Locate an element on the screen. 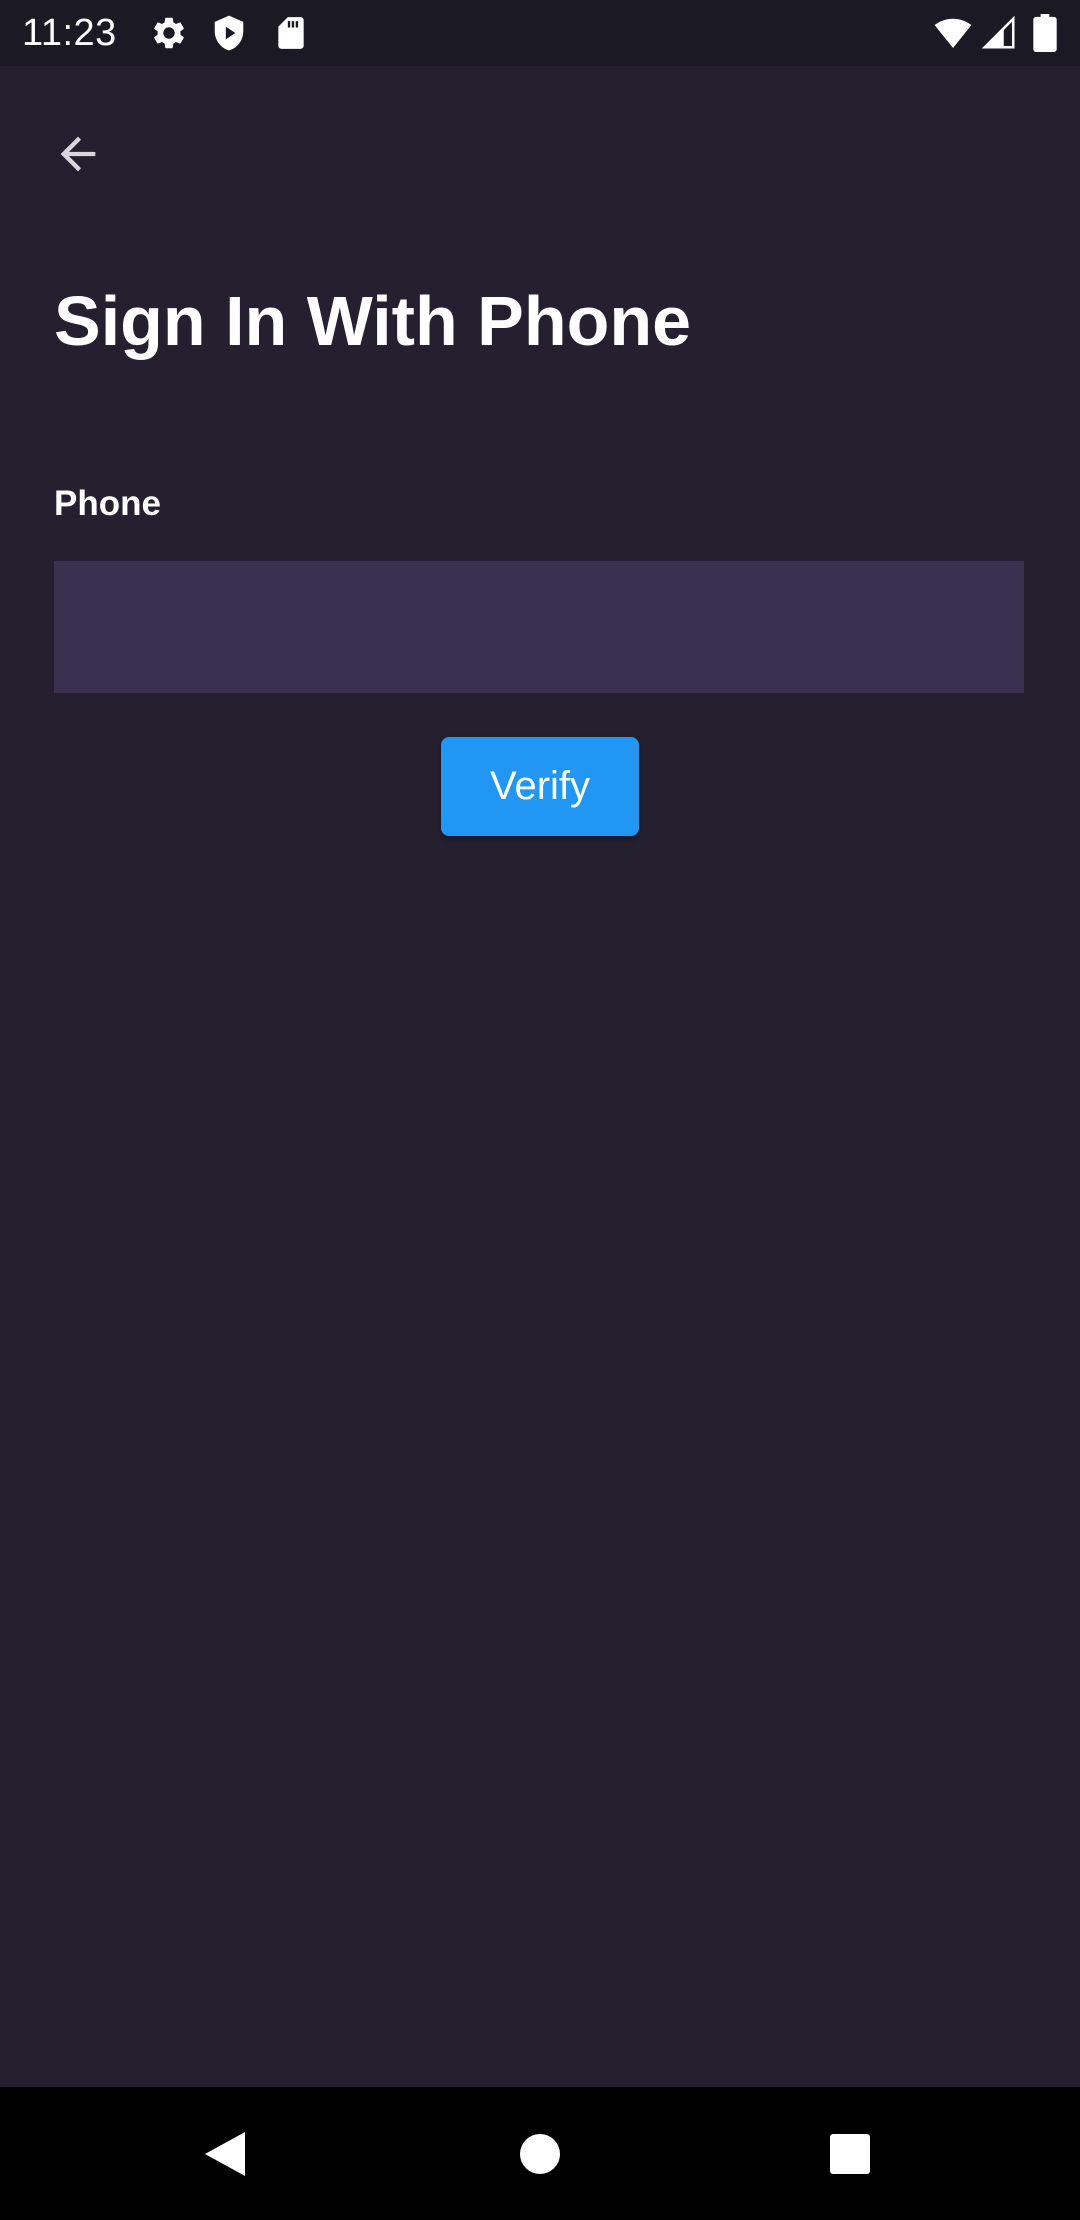 The image size is (1080, 2220). status-time: 11:23 is located at coordinates (69, 33).